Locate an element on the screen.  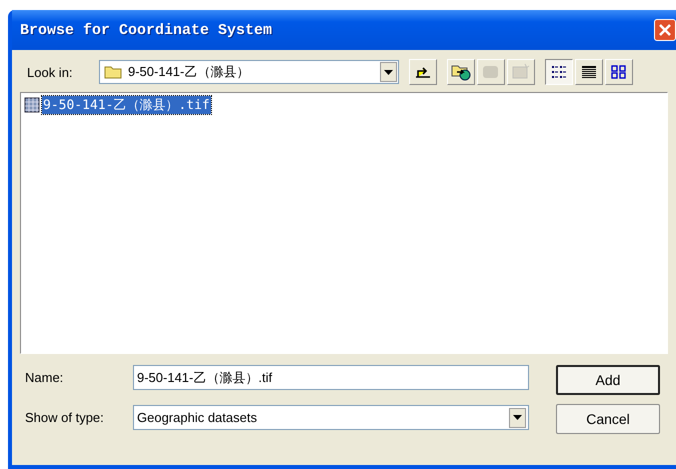
look-in-label: Look in: is located at coordinates (50, 72).